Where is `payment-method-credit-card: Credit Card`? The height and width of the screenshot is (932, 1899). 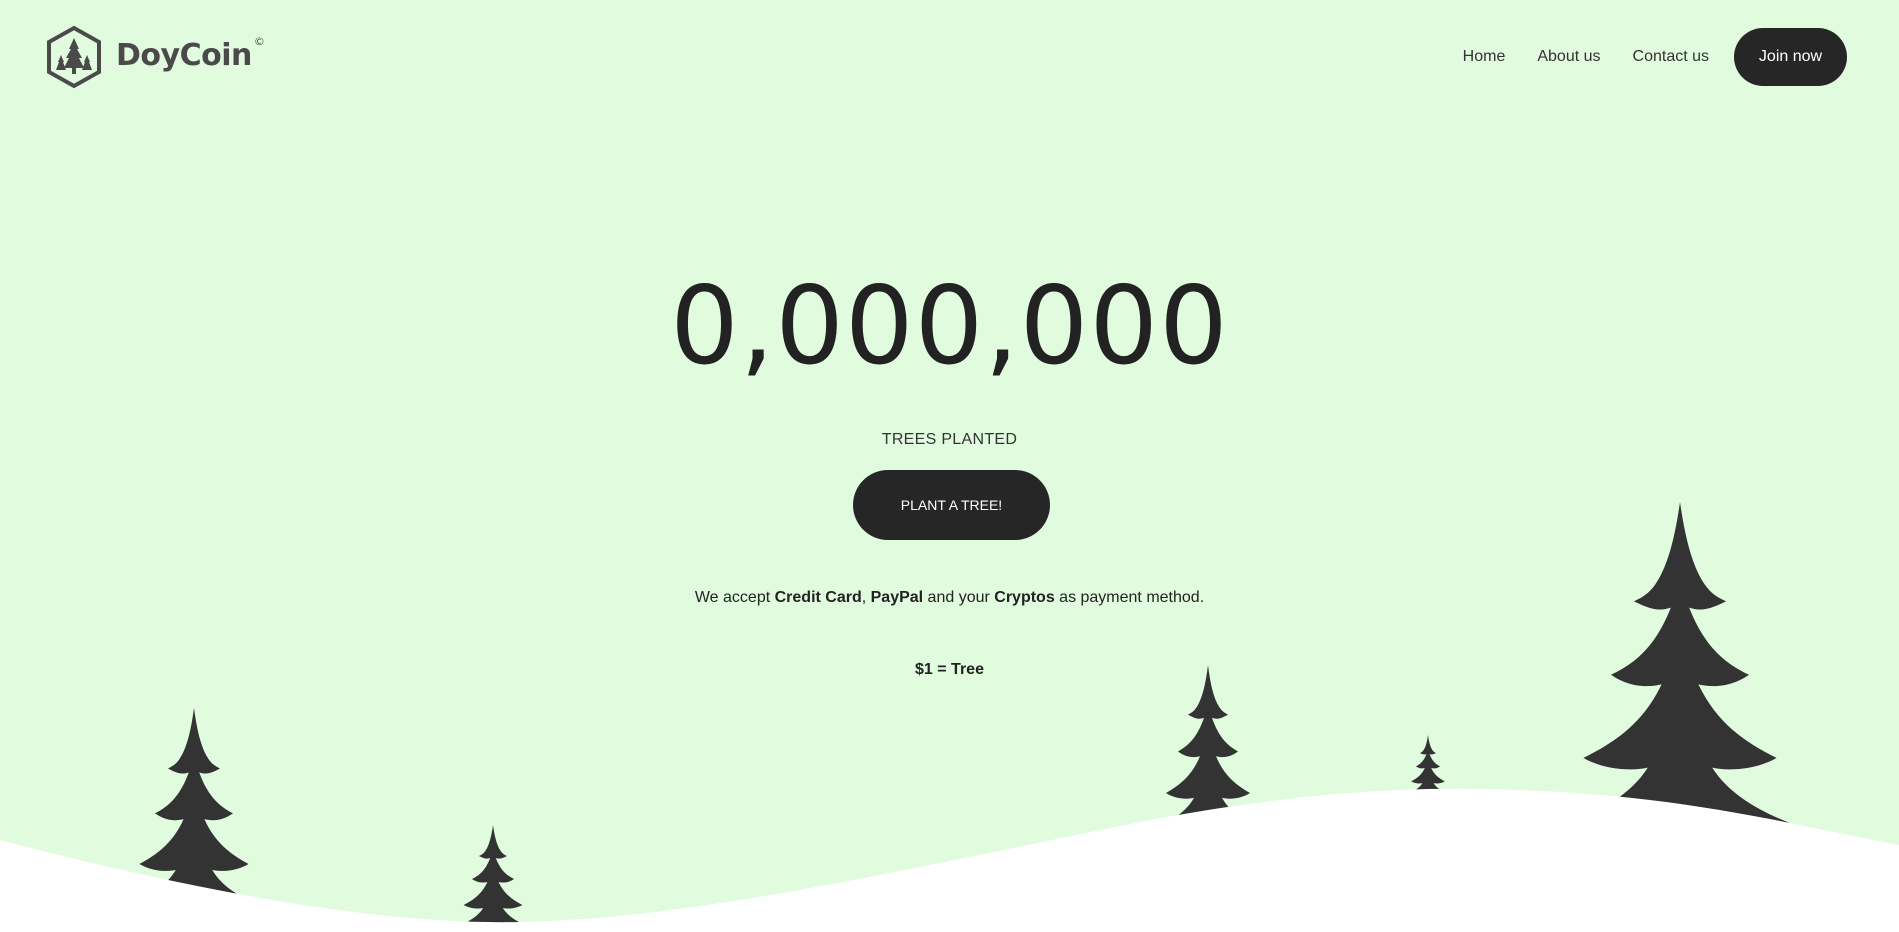
payment-method-credit-card: Credit Card is located at coordinates (818, 597).